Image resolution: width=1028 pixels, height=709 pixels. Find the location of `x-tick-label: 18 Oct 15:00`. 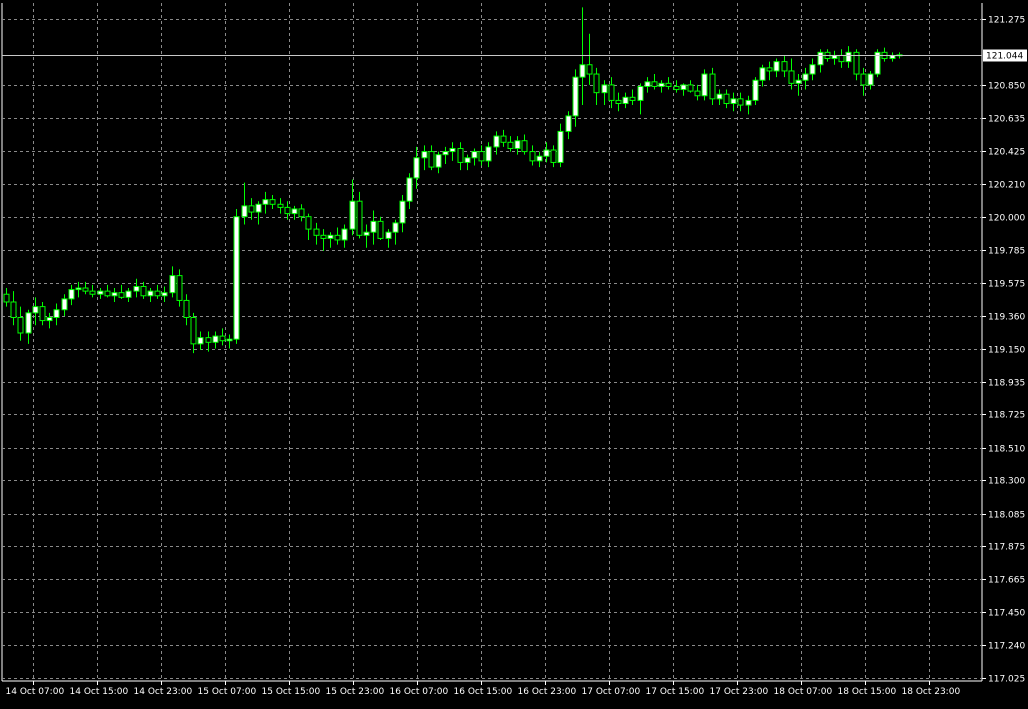

x-tick-label: 18 Oct 15:00 is located at coordinates (867, 692).